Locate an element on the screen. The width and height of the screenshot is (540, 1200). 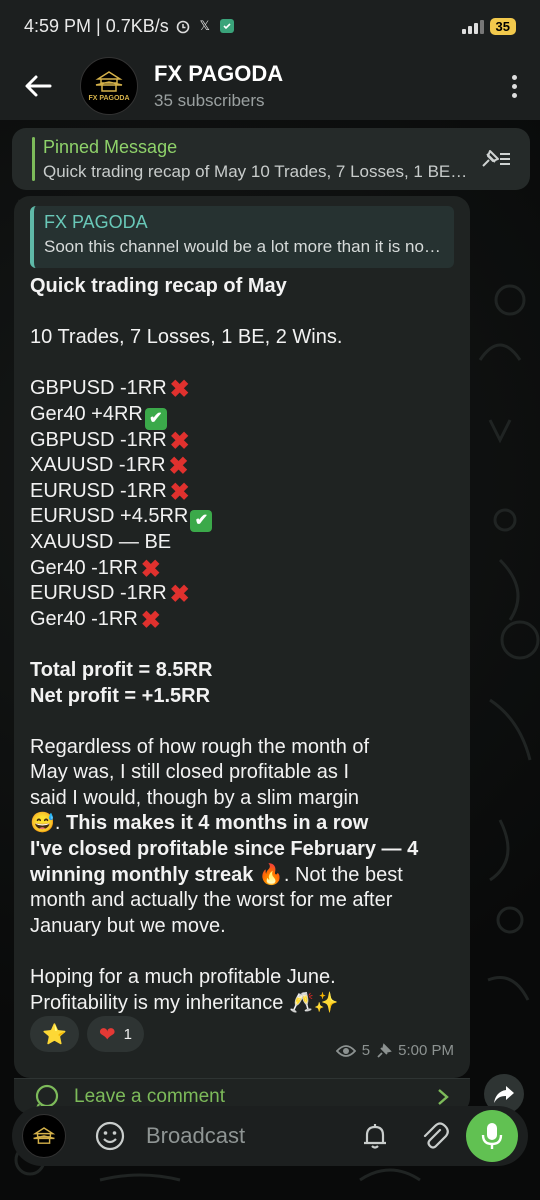
subscriber-count: 35 subscribers is located at coordinates (209, 100).